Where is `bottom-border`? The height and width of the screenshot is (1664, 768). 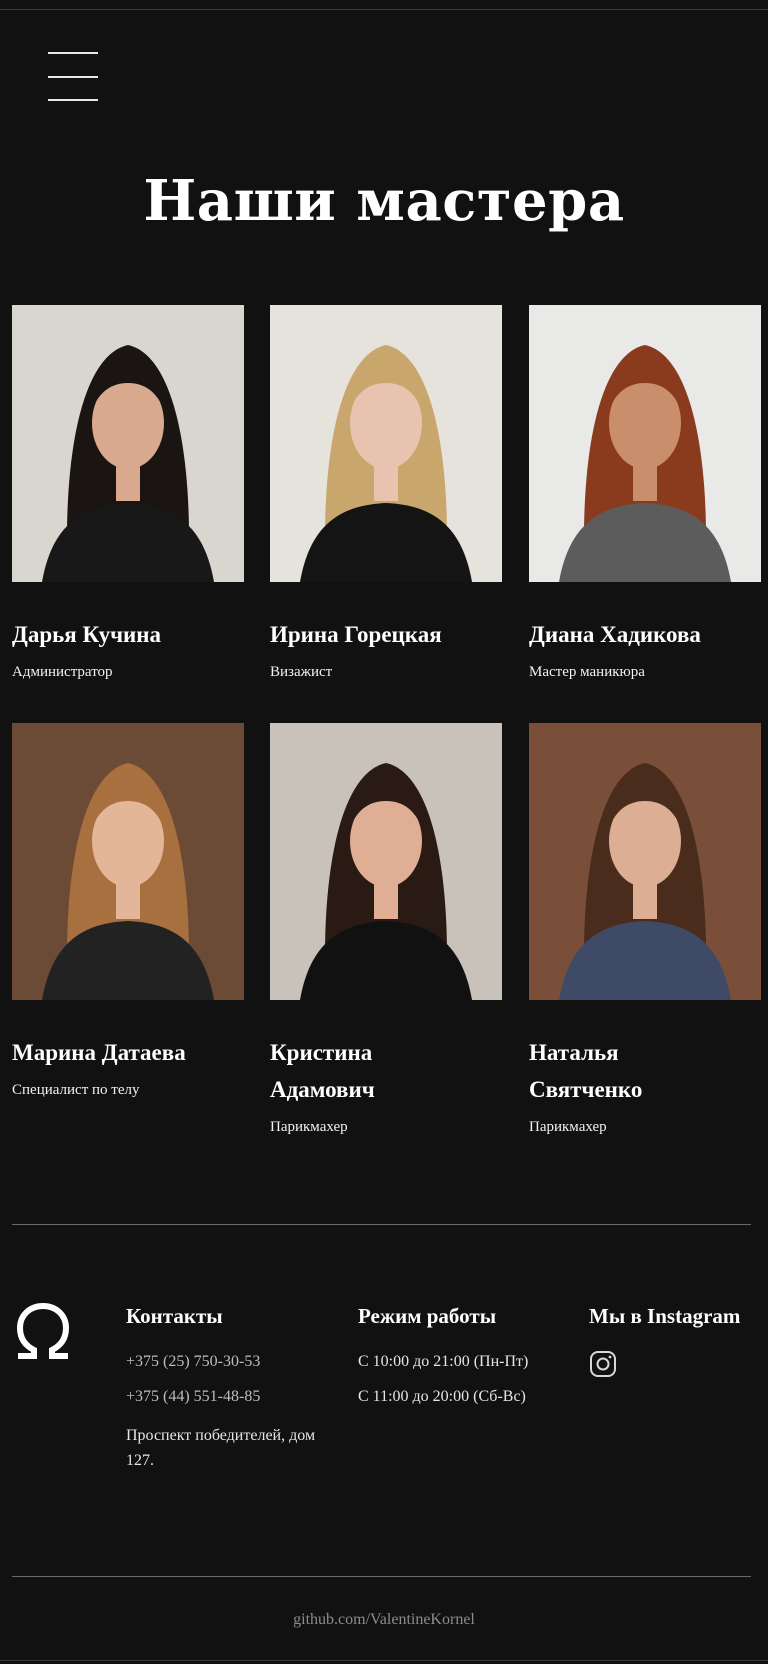
bottom-border is located at coordinates (384, 1660).